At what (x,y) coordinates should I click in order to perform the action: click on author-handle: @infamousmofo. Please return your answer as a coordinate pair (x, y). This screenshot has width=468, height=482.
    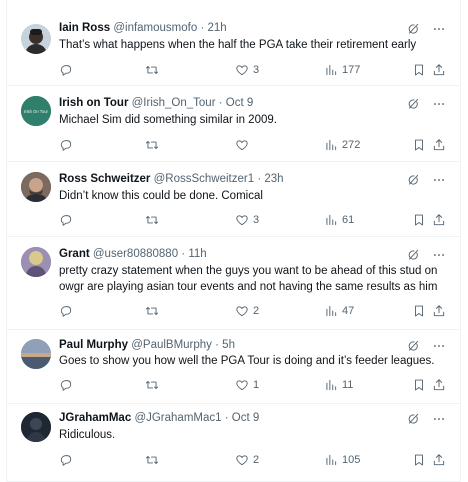
    Looking at the image, I should click on (155, 28).